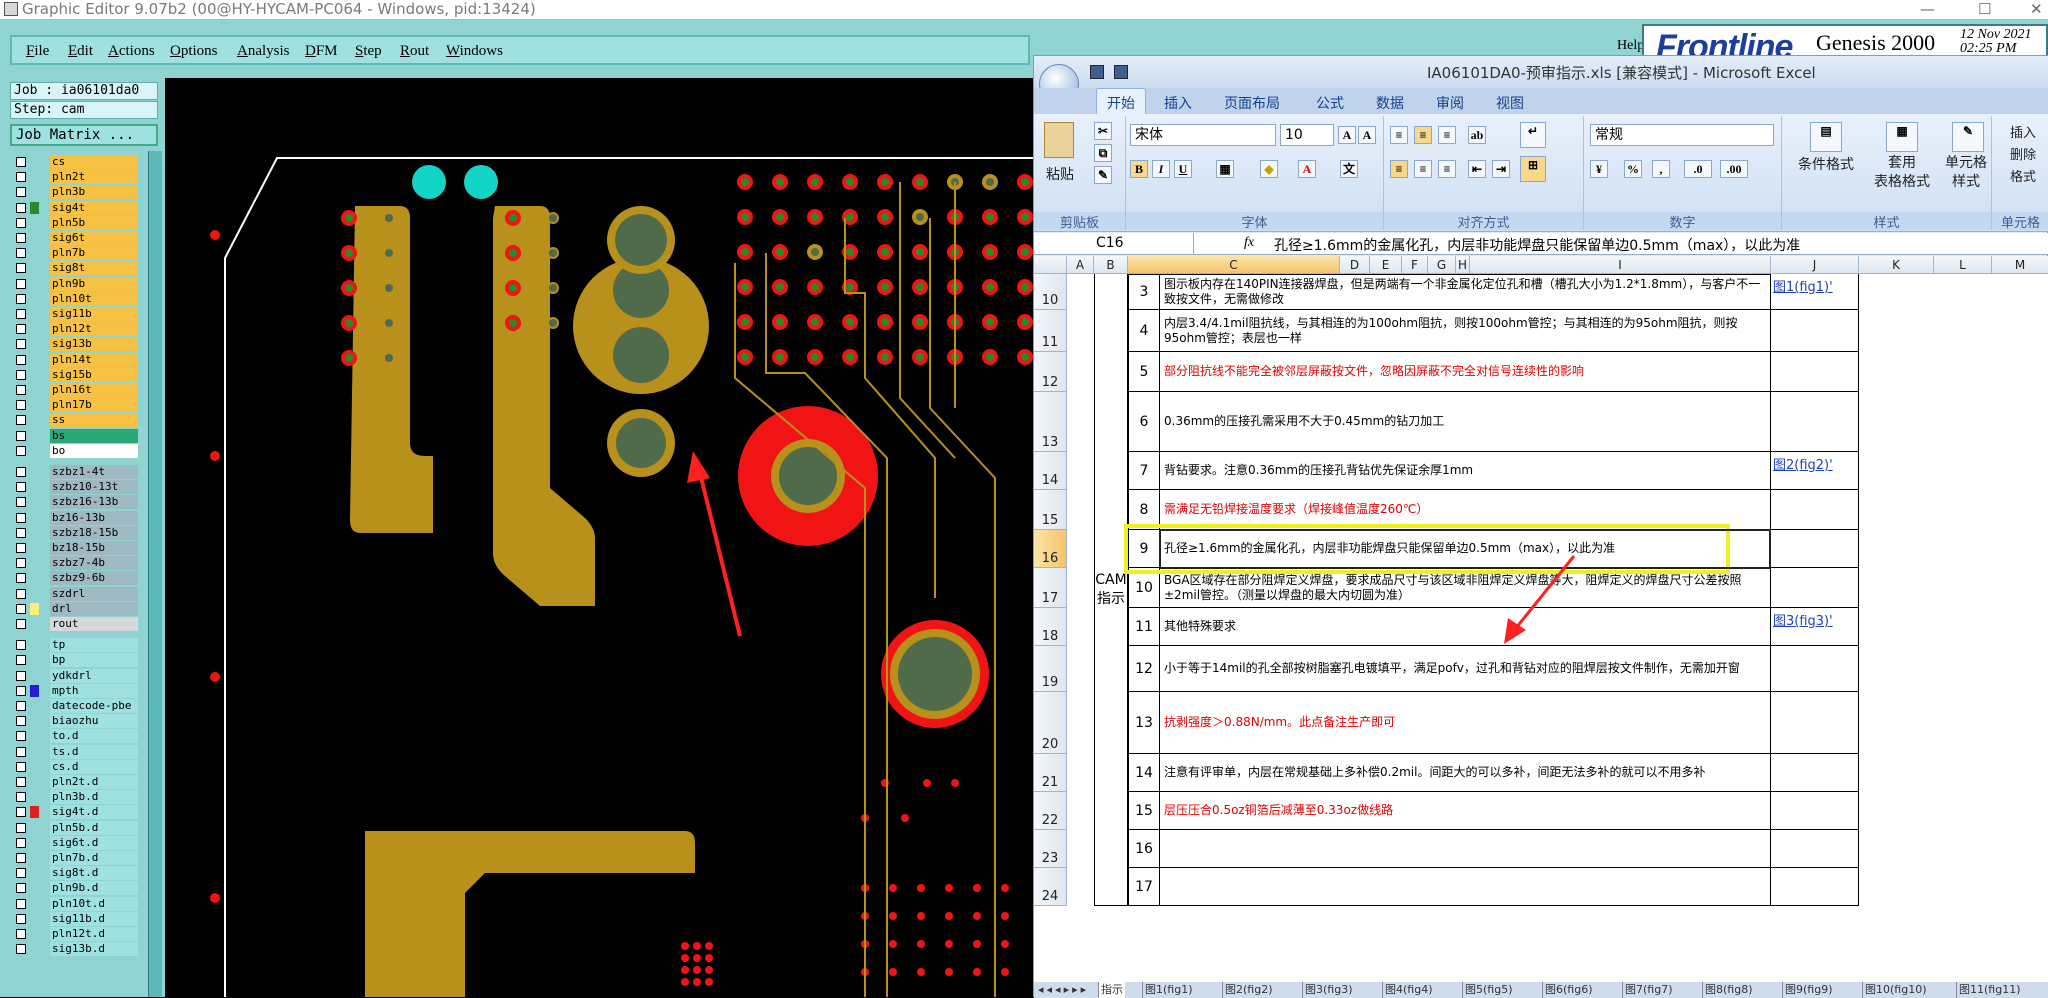 The height and width of the screenshot is (998, 2048). Describe the element at coordinates (1399, 169) in the screenshot. I see `align-left-icon: ≡` at that location.